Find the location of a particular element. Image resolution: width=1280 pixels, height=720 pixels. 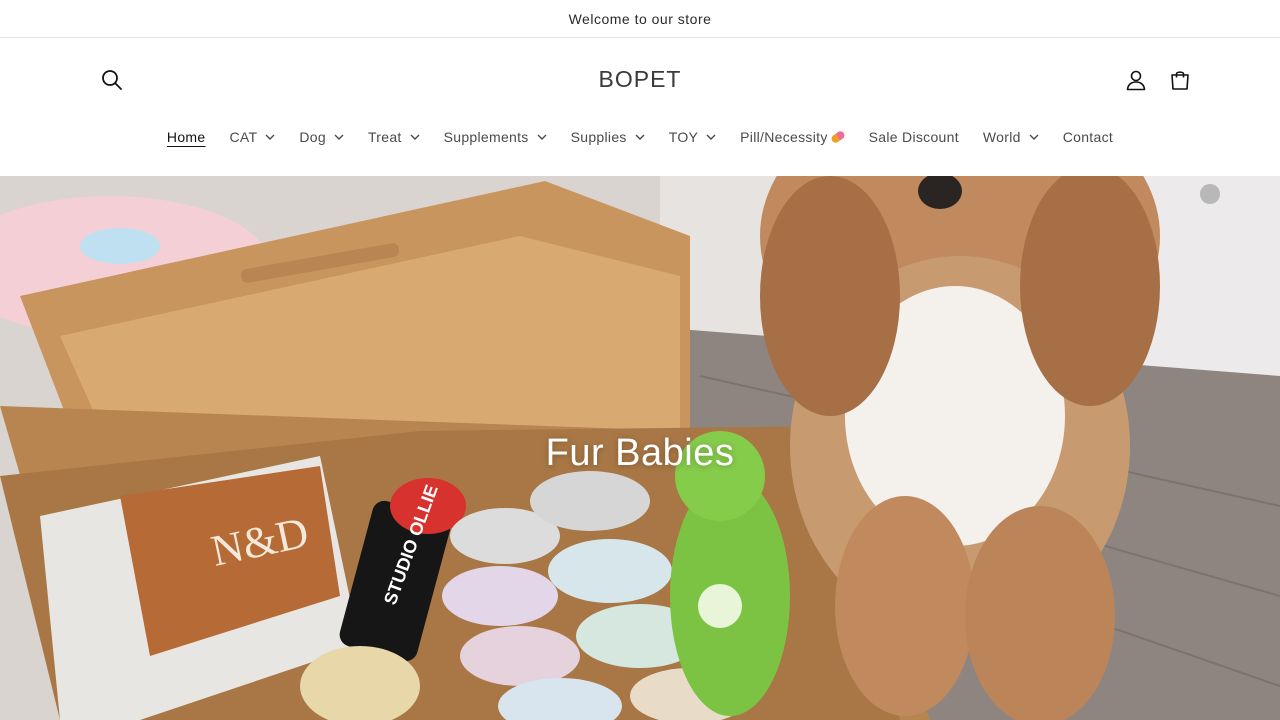

nav-label: TOY is located at coordinates (683, 137).